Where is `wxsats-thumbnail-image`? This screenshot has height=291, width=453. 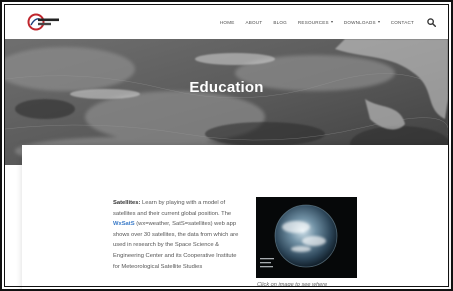 wxsats-thumbnail-image is located at coordinates (306, 237).